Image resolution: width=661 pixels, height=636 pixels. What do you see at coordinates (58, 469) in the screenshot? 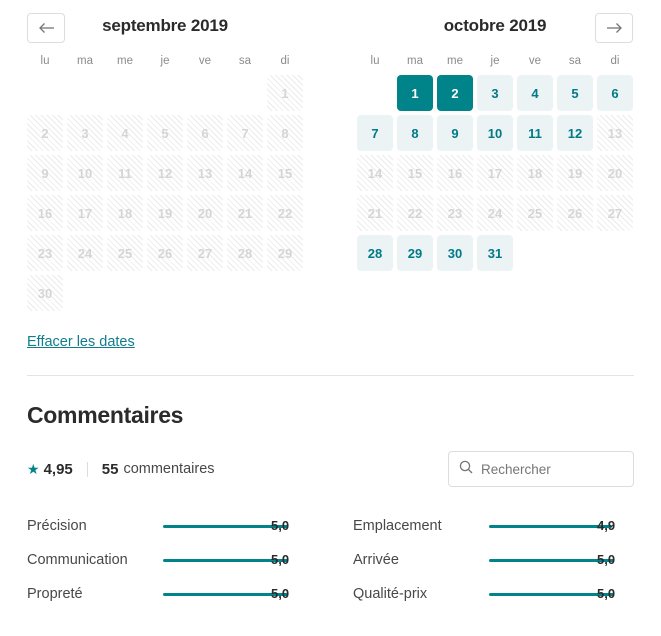
I see `rating-value: 4,95` at bounding box center [58, 469].